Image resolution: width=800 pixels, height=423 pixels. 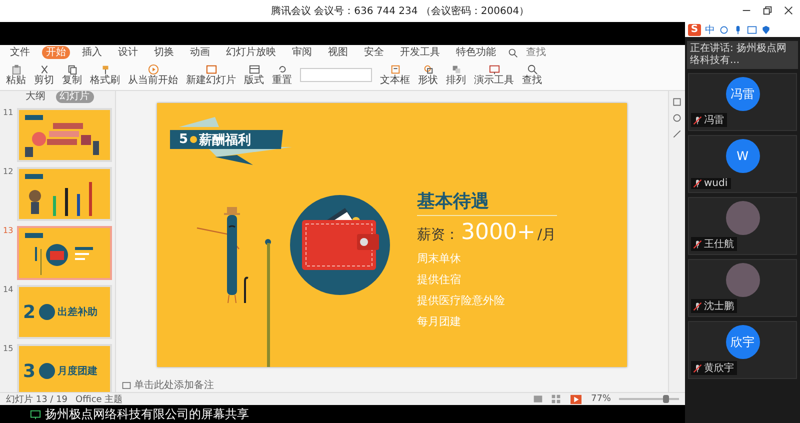 What do you see at coordinates (8, 172) in the screenshot?
I see `slide-number: 12` at bounding box center [8, 172].